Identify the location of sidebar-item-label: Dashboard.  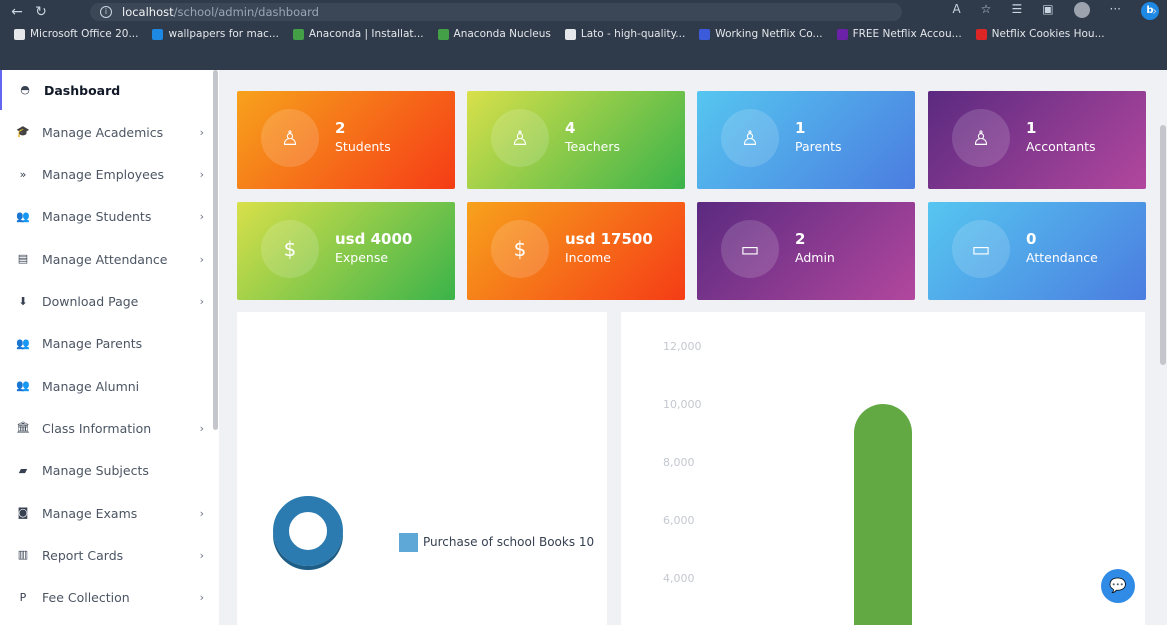
(82, 90).